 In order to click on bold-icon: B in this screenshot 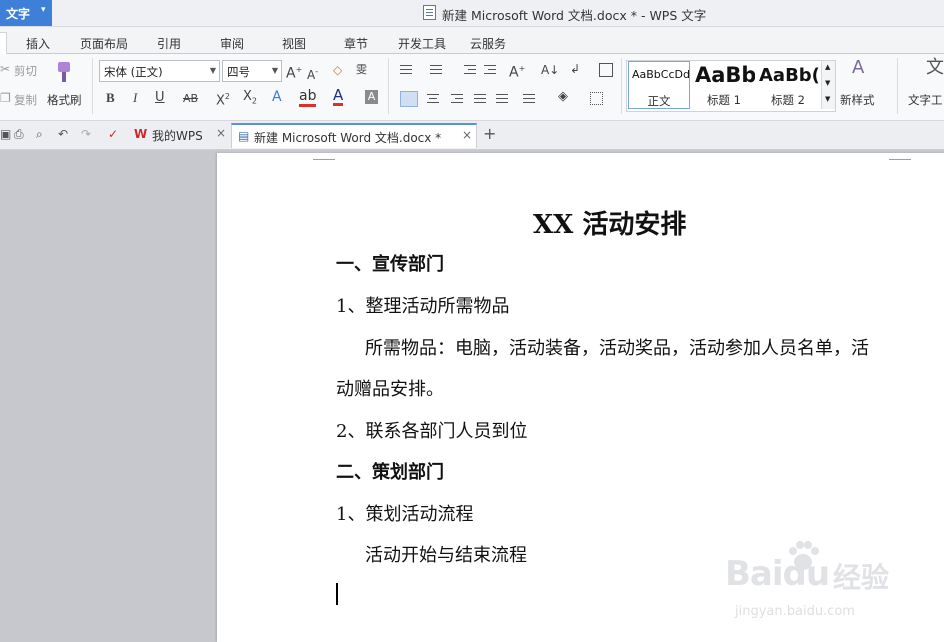, I will do `click(110, 98)`.